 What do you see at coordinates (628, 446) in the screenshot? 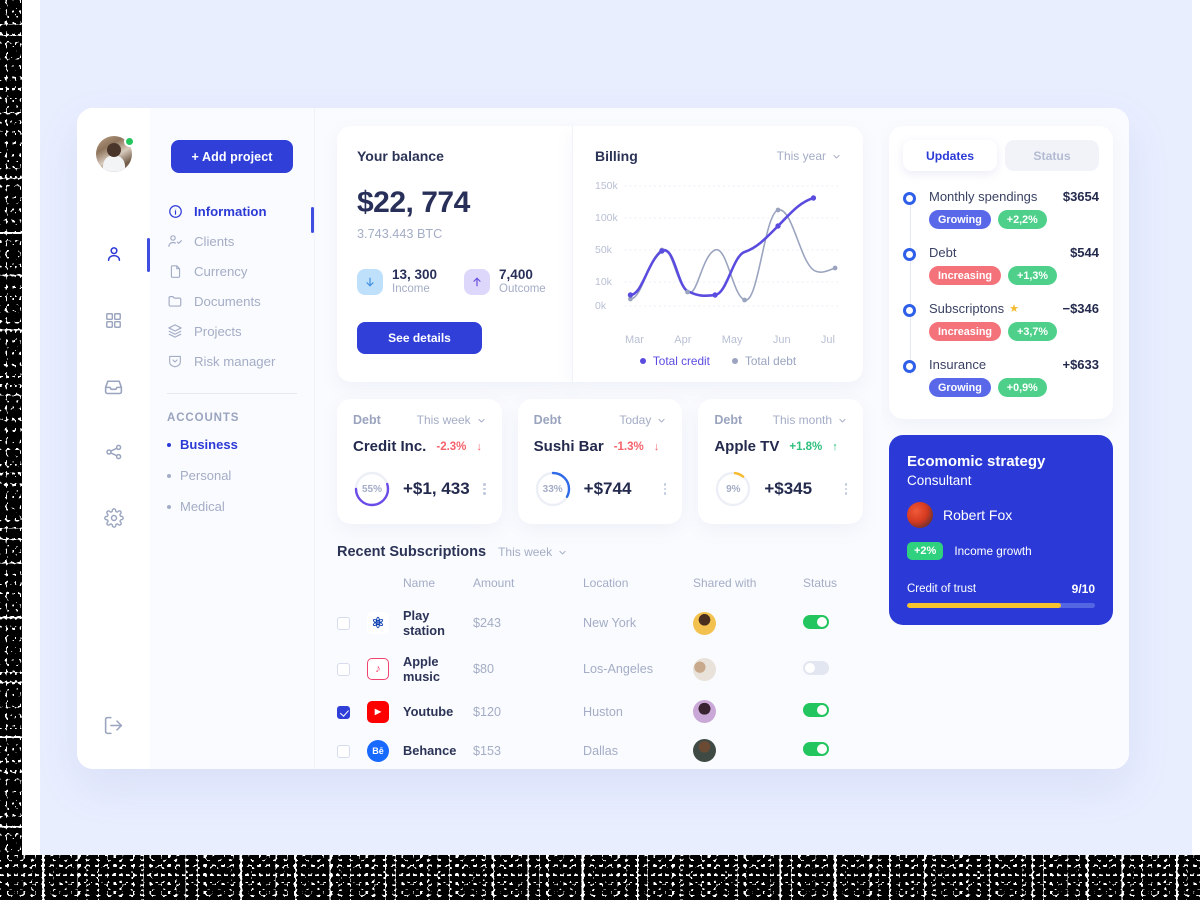
I see `debt-change-pct: -1.3%` at bounding box center [628, 446].